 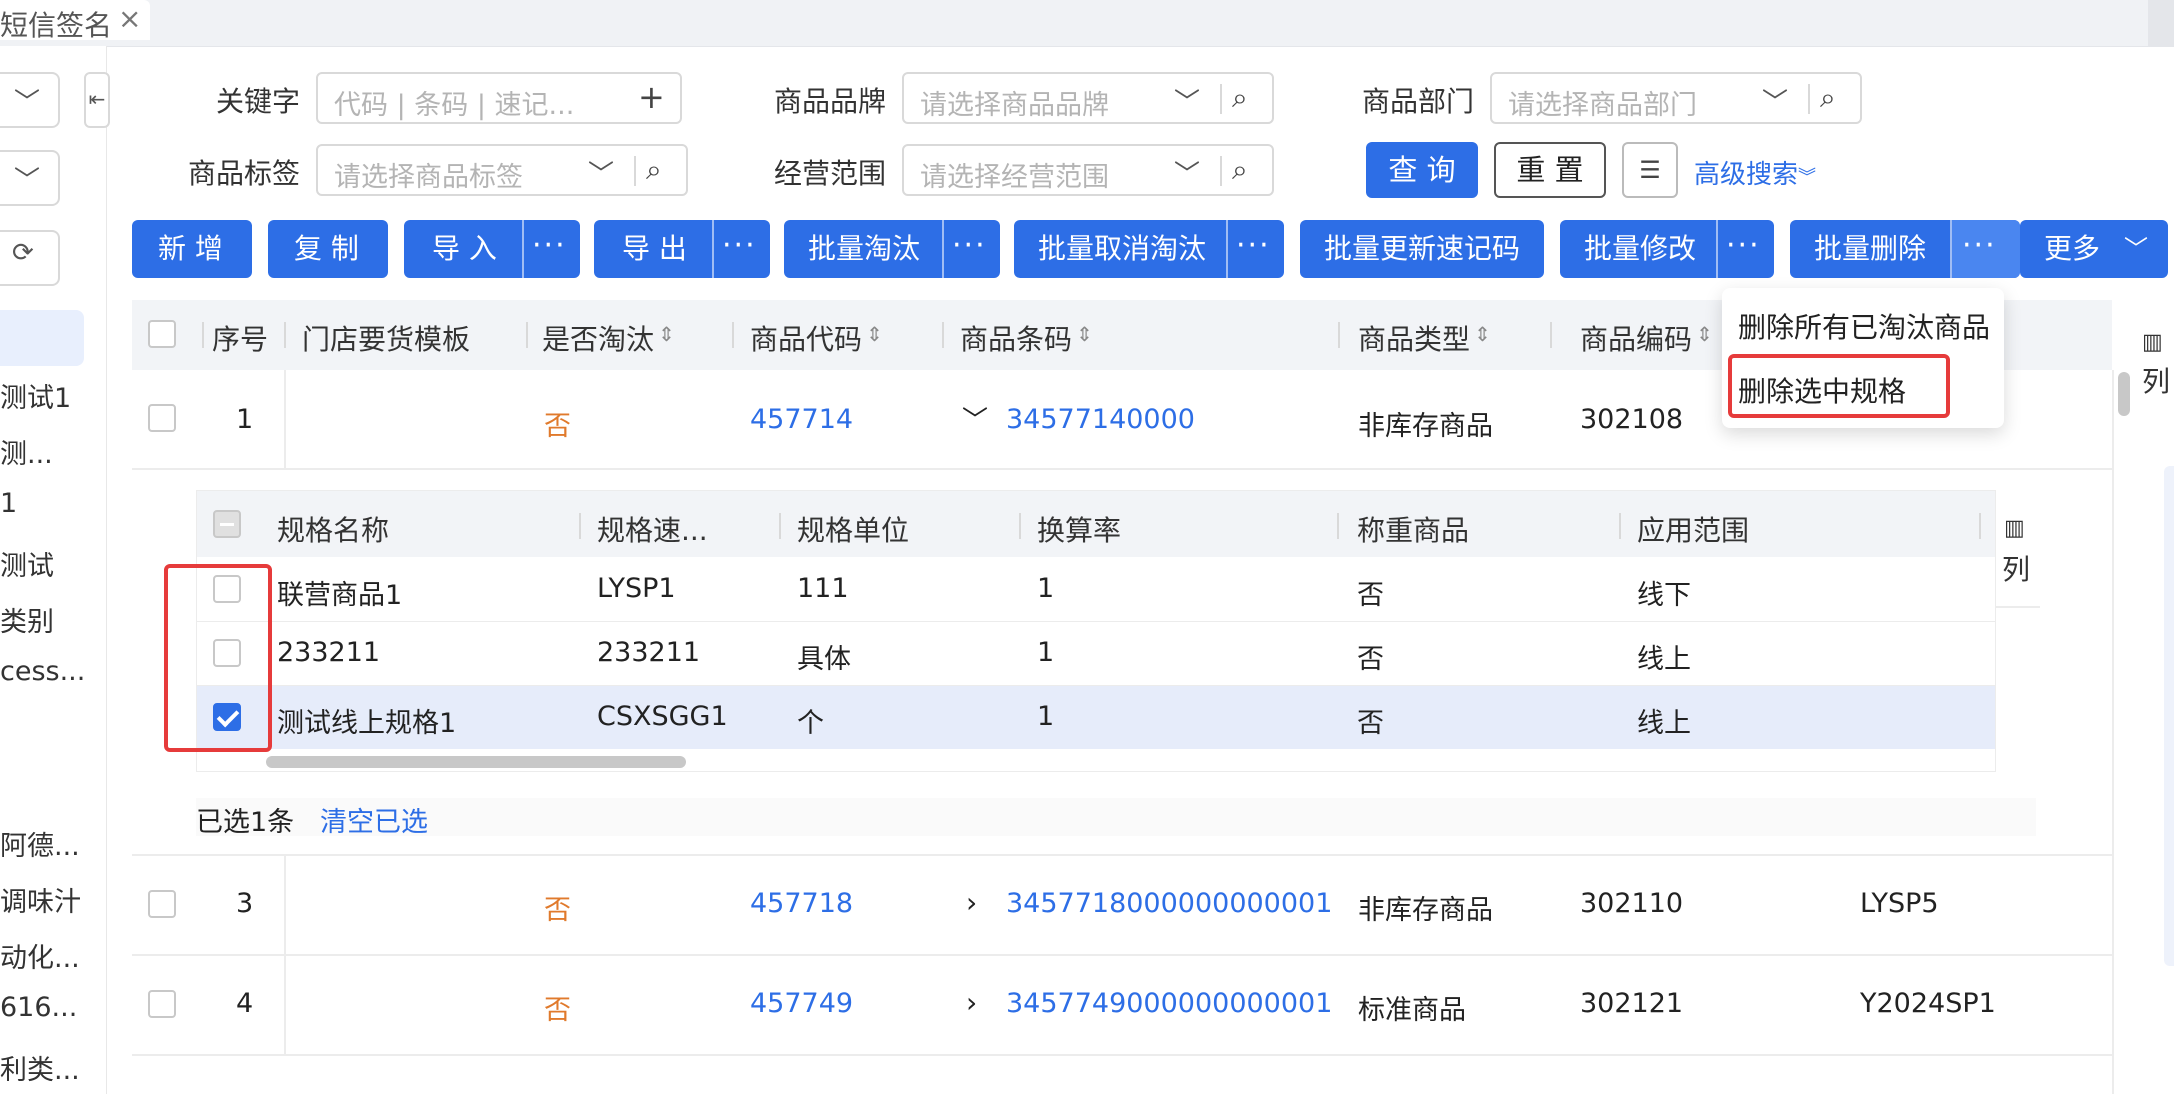 What do you see at coordinates (1087, 23) in the screenshot?
I see `tab-bar: 短信签名 ×` at bounding box center [1087, 23].